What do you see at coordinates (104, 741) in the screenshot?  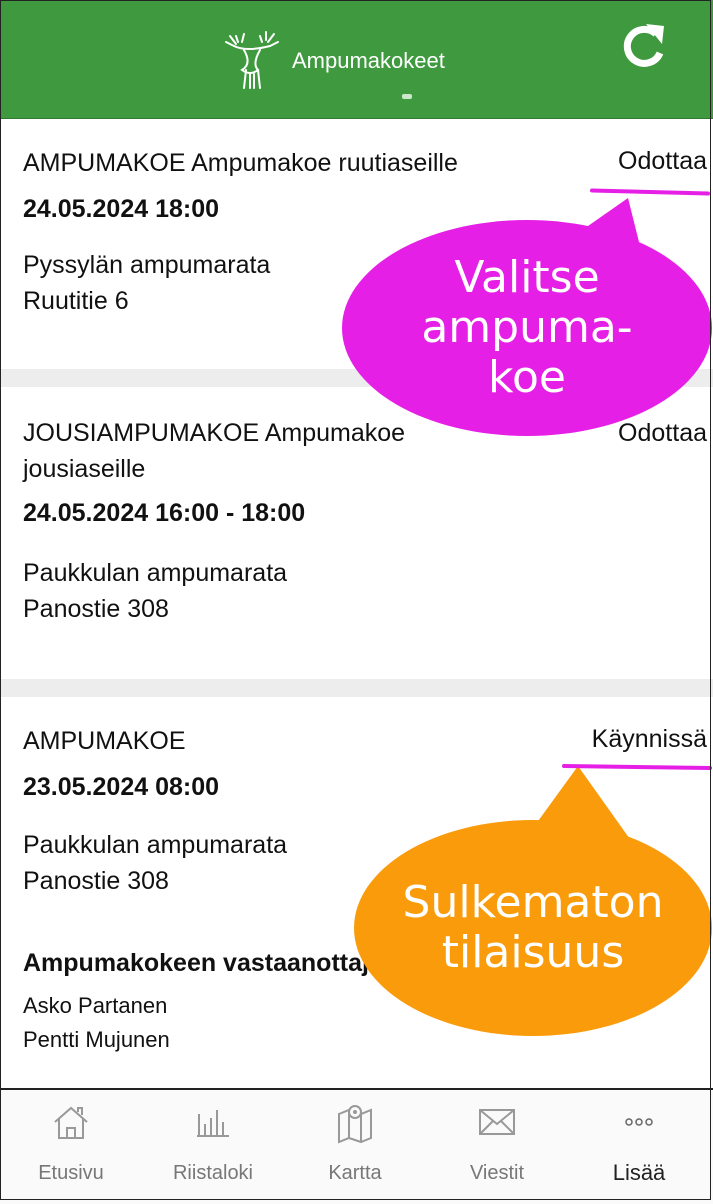 I see `event-title: AMPUMAKOE` at bounding box center [104, 741].